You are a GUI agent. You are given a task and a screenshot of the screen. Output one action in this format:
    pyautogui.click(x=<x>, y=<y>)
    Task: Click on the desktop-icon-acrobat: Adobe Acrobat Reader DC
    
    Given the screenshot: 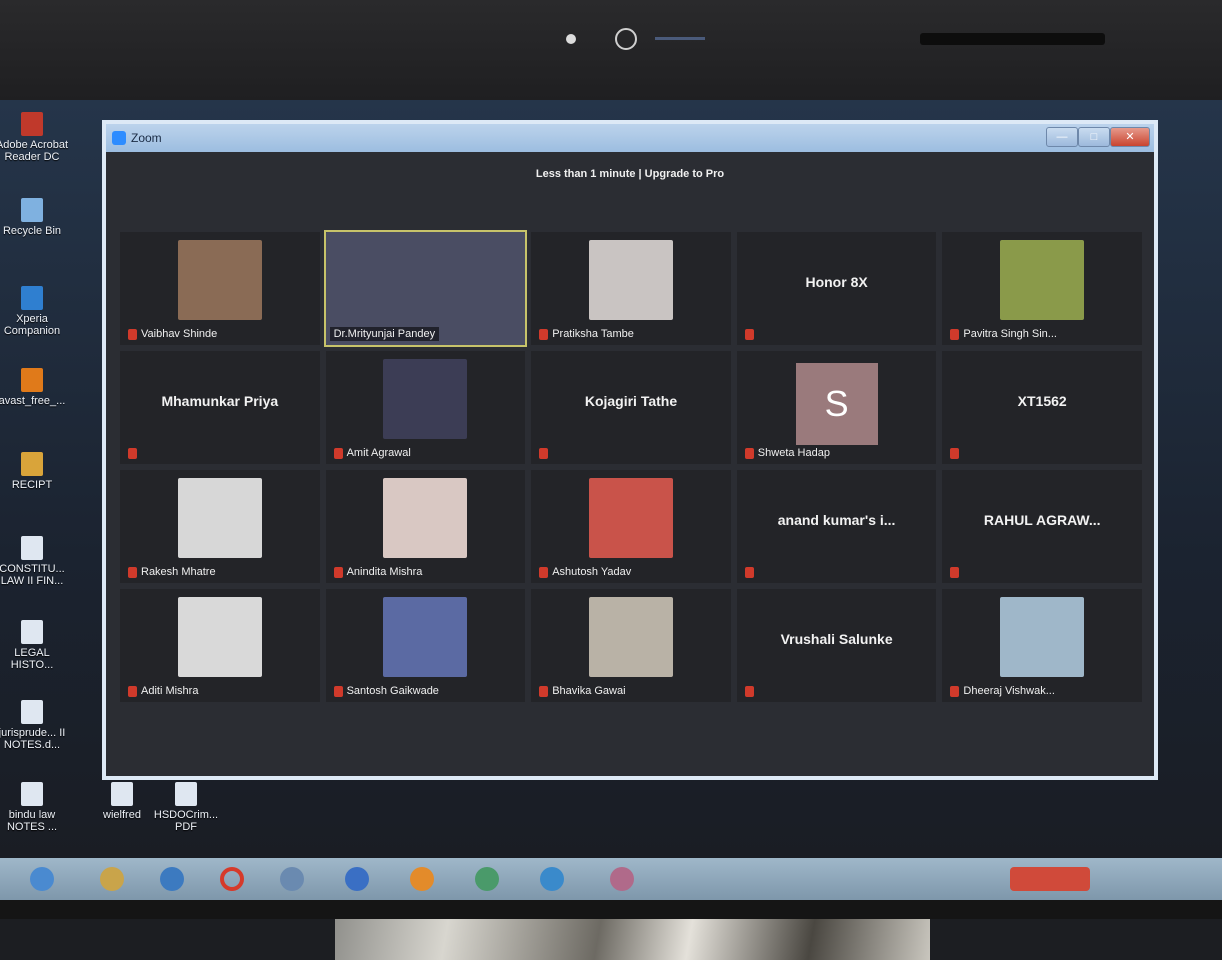 What is the action you would take?
    pyautogui.click(x=36, y=137)
    